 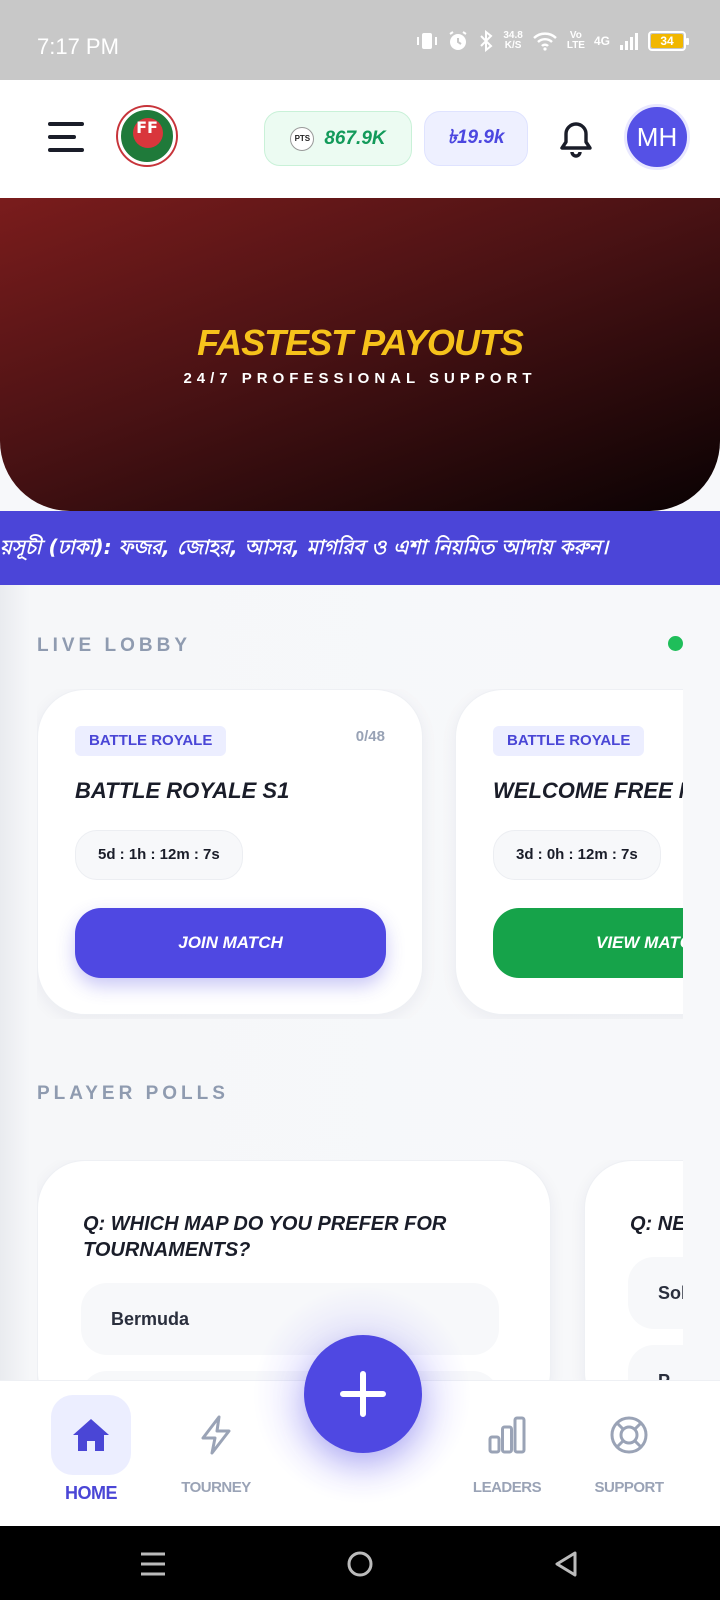 What do you see at coordinates (91, 1493) in the screenshot?
I see `nav-label: HOME` at bounding box center [91, 1493].